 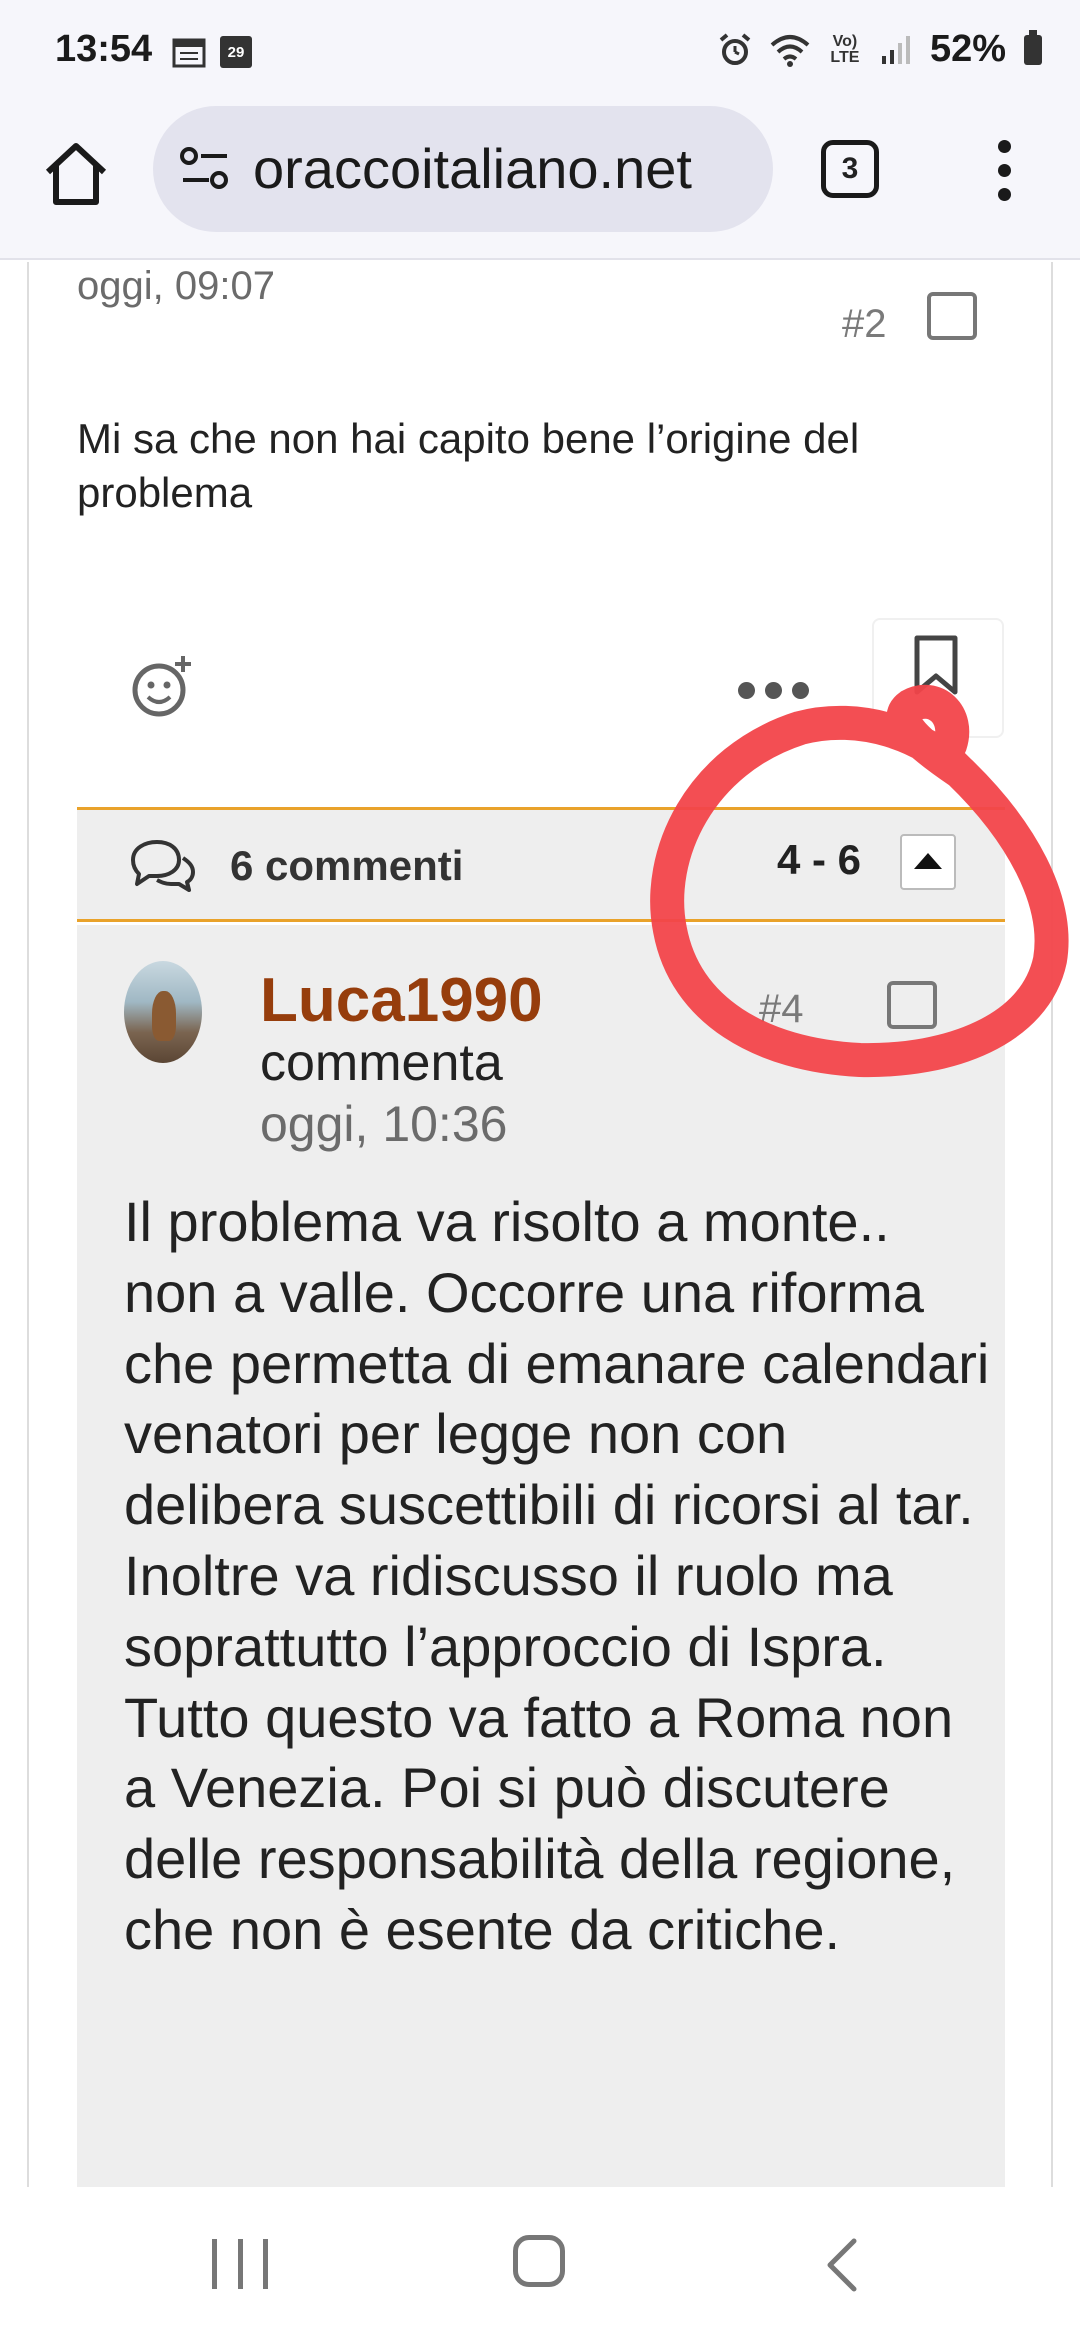 What do you see at coordinates (163, 1012) in the screenshot?
I see `avatar` at bounding box center [163, 1012].